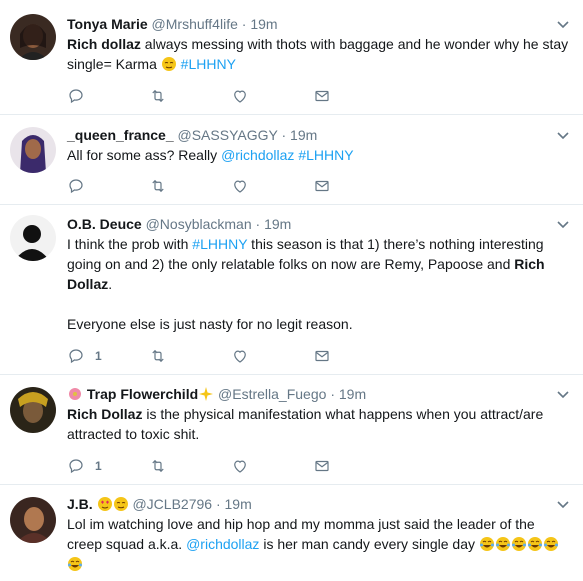  Describe the element at coordinates (104, 224) in the screenshot. I see `display-name: O.B. Deuce` at that location.